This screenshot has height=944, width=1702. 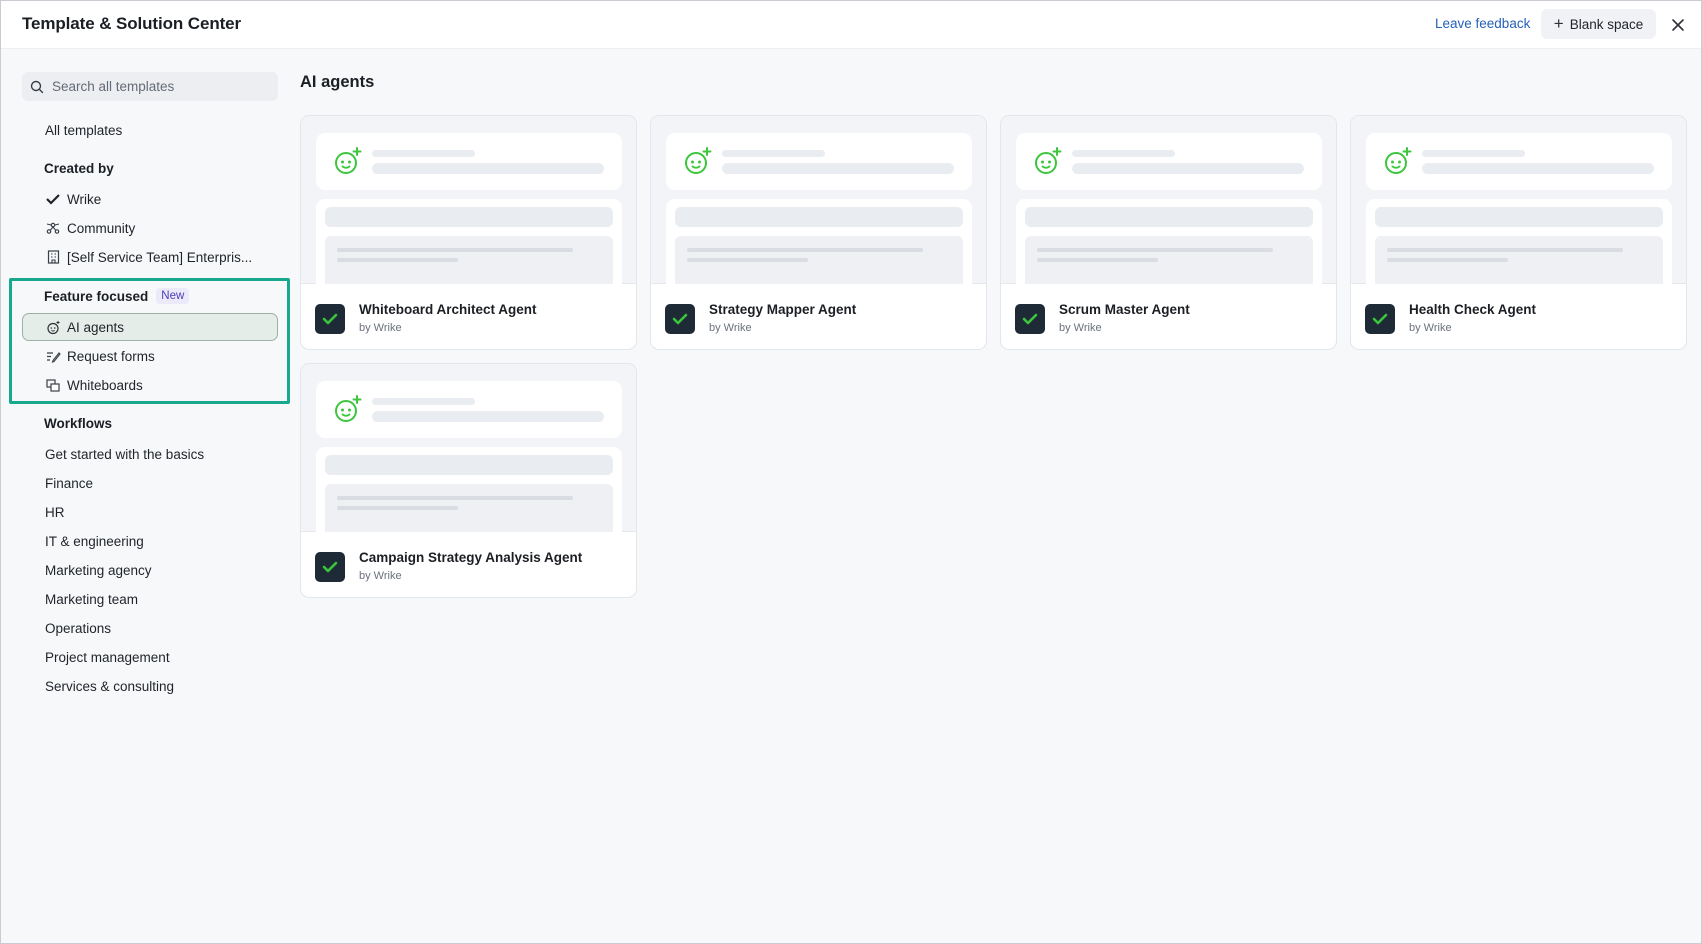 I want to click on whiteboard-icon, so click(x=53, y=385).